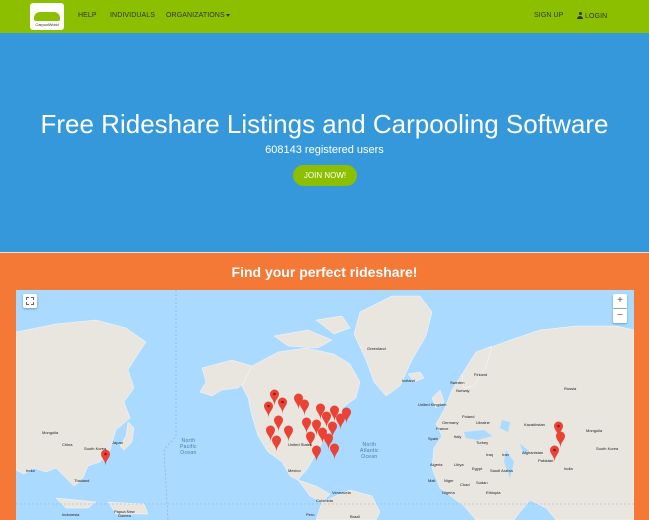 The image size is (649, 520). I want to click on label-mexico: Mexico, so click(294, 470).